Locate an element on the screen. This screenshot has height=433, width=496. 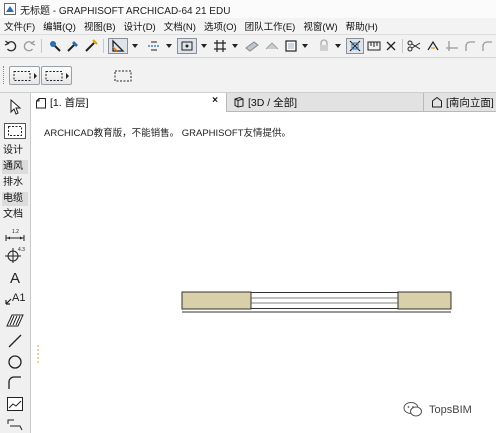
marquee-tool is located at coordinates (15, 131).